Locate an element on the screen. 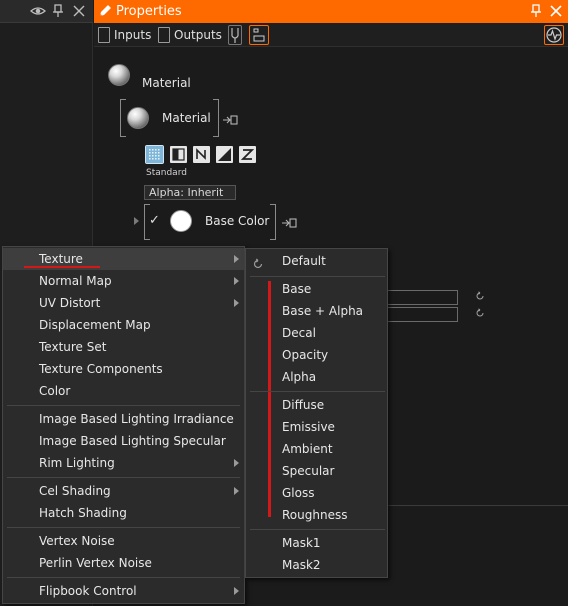 The height and width of the screenshot is (606, 568). base-color-checkbox: ✓ is located at coordinates (154, 220).